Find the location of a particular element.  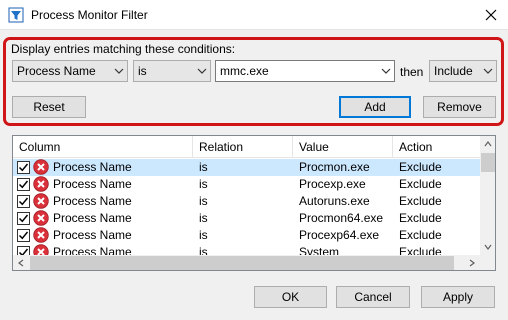

apply-button: Apply is located at coordinates (458, 297).